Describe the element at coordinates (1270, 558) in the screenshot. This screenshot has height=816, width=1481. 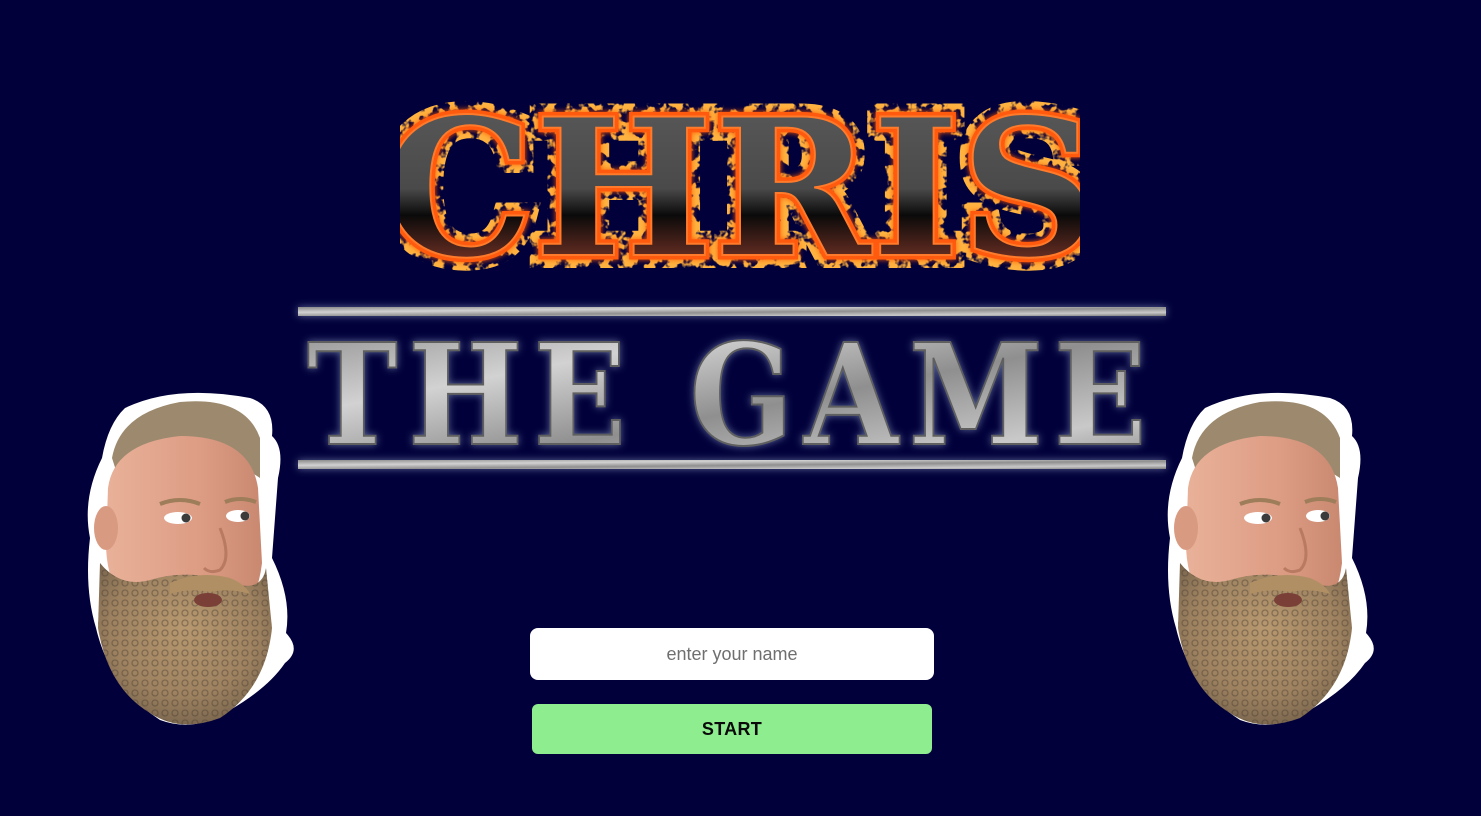
I see `character-head-right` at that location.